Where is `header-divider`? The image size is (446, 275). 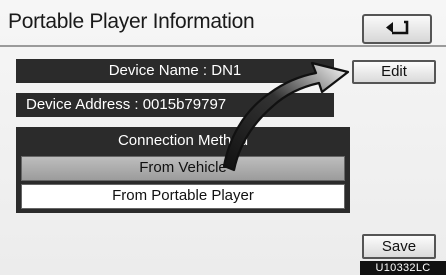
header-divider is located at coordinates (223, 46).